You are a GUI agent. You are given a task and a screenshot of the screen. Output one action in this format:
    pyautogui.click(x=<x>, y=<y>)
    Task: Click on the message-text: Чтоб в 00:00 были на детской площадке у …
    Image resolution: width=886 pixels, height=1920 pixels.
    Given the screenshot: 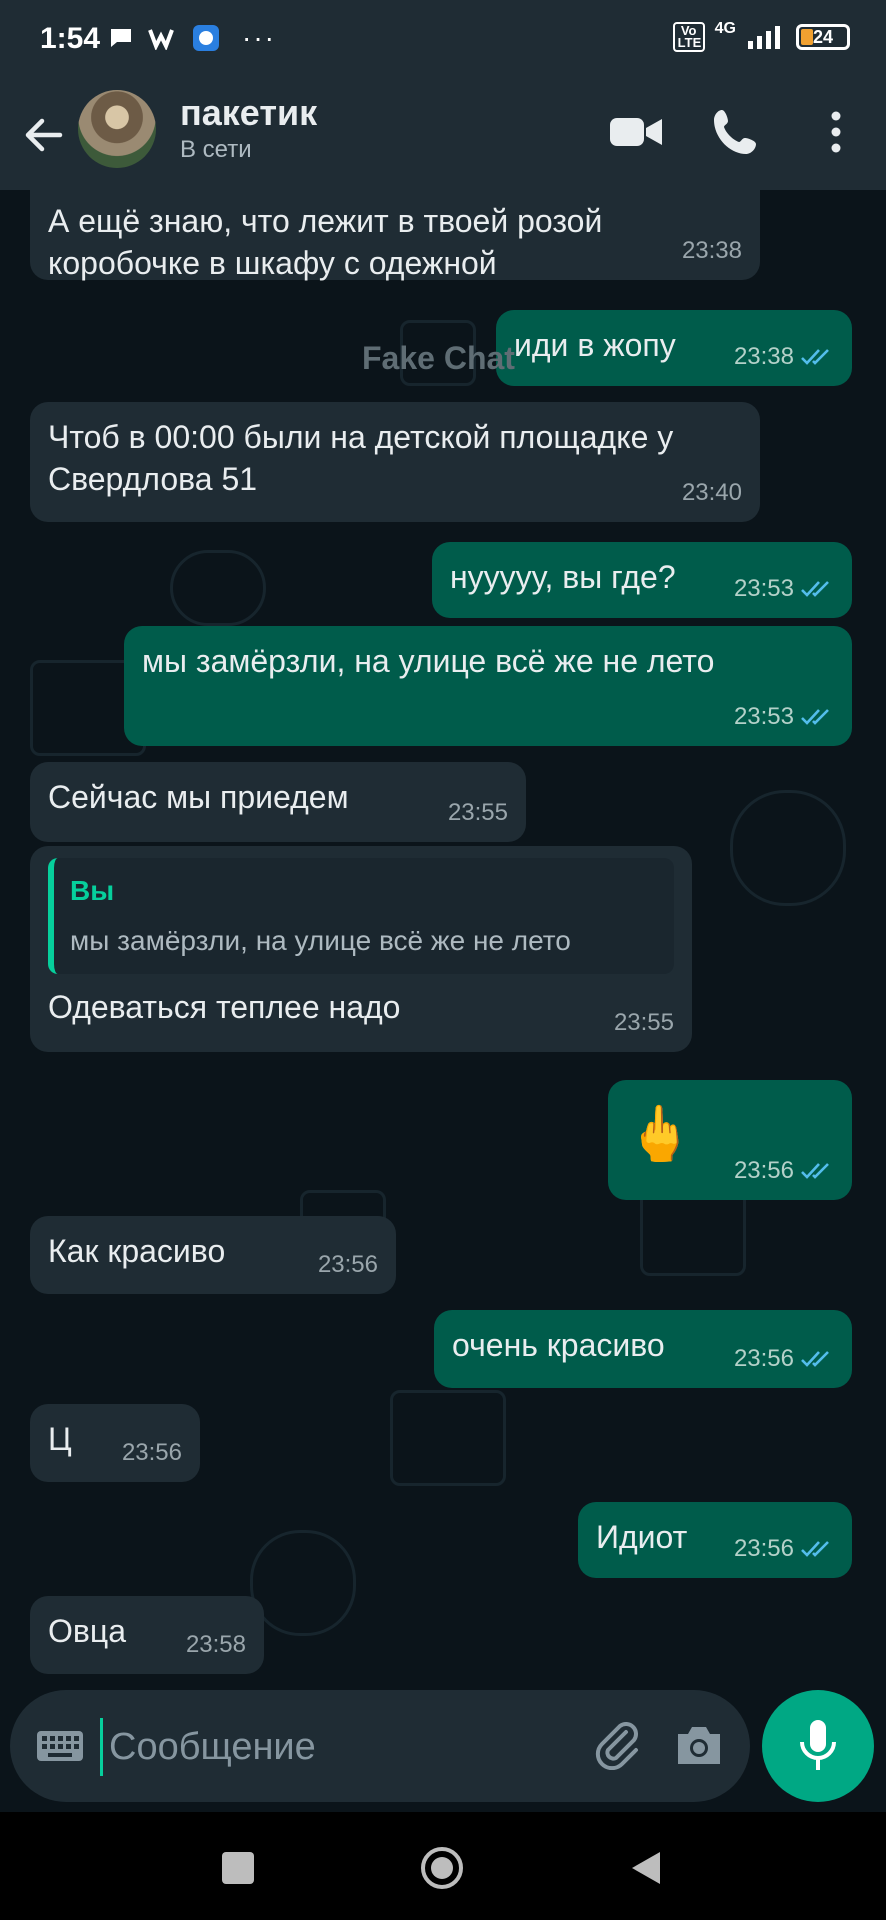 What is the action you would take?
    pyautogui.click(x=361, y=458)
    